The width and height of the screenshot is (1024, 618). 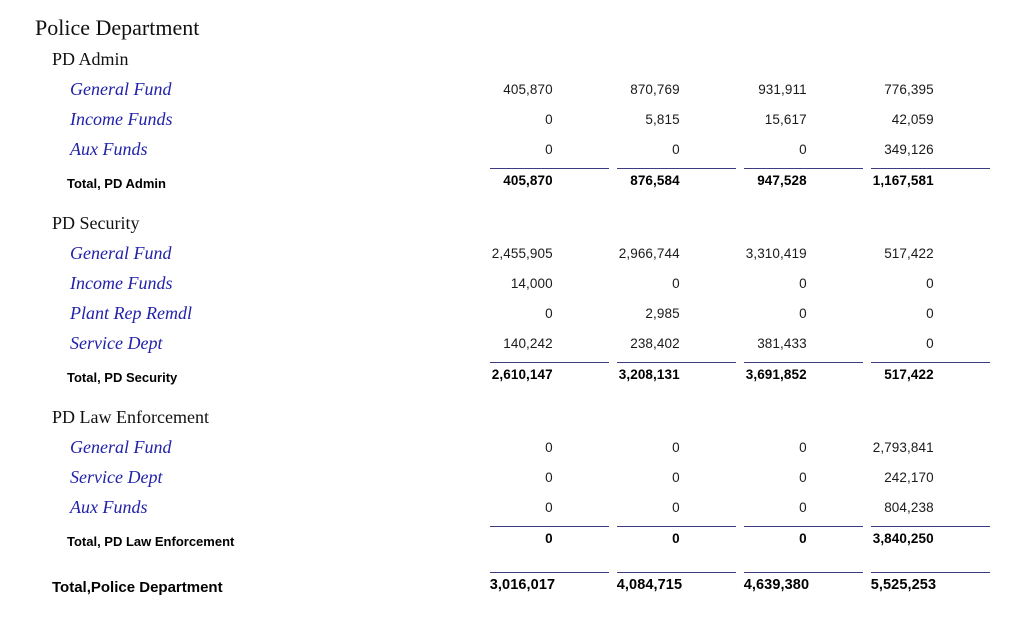 I want to click on value-cell-3: 0, so click(x=799, y=309).